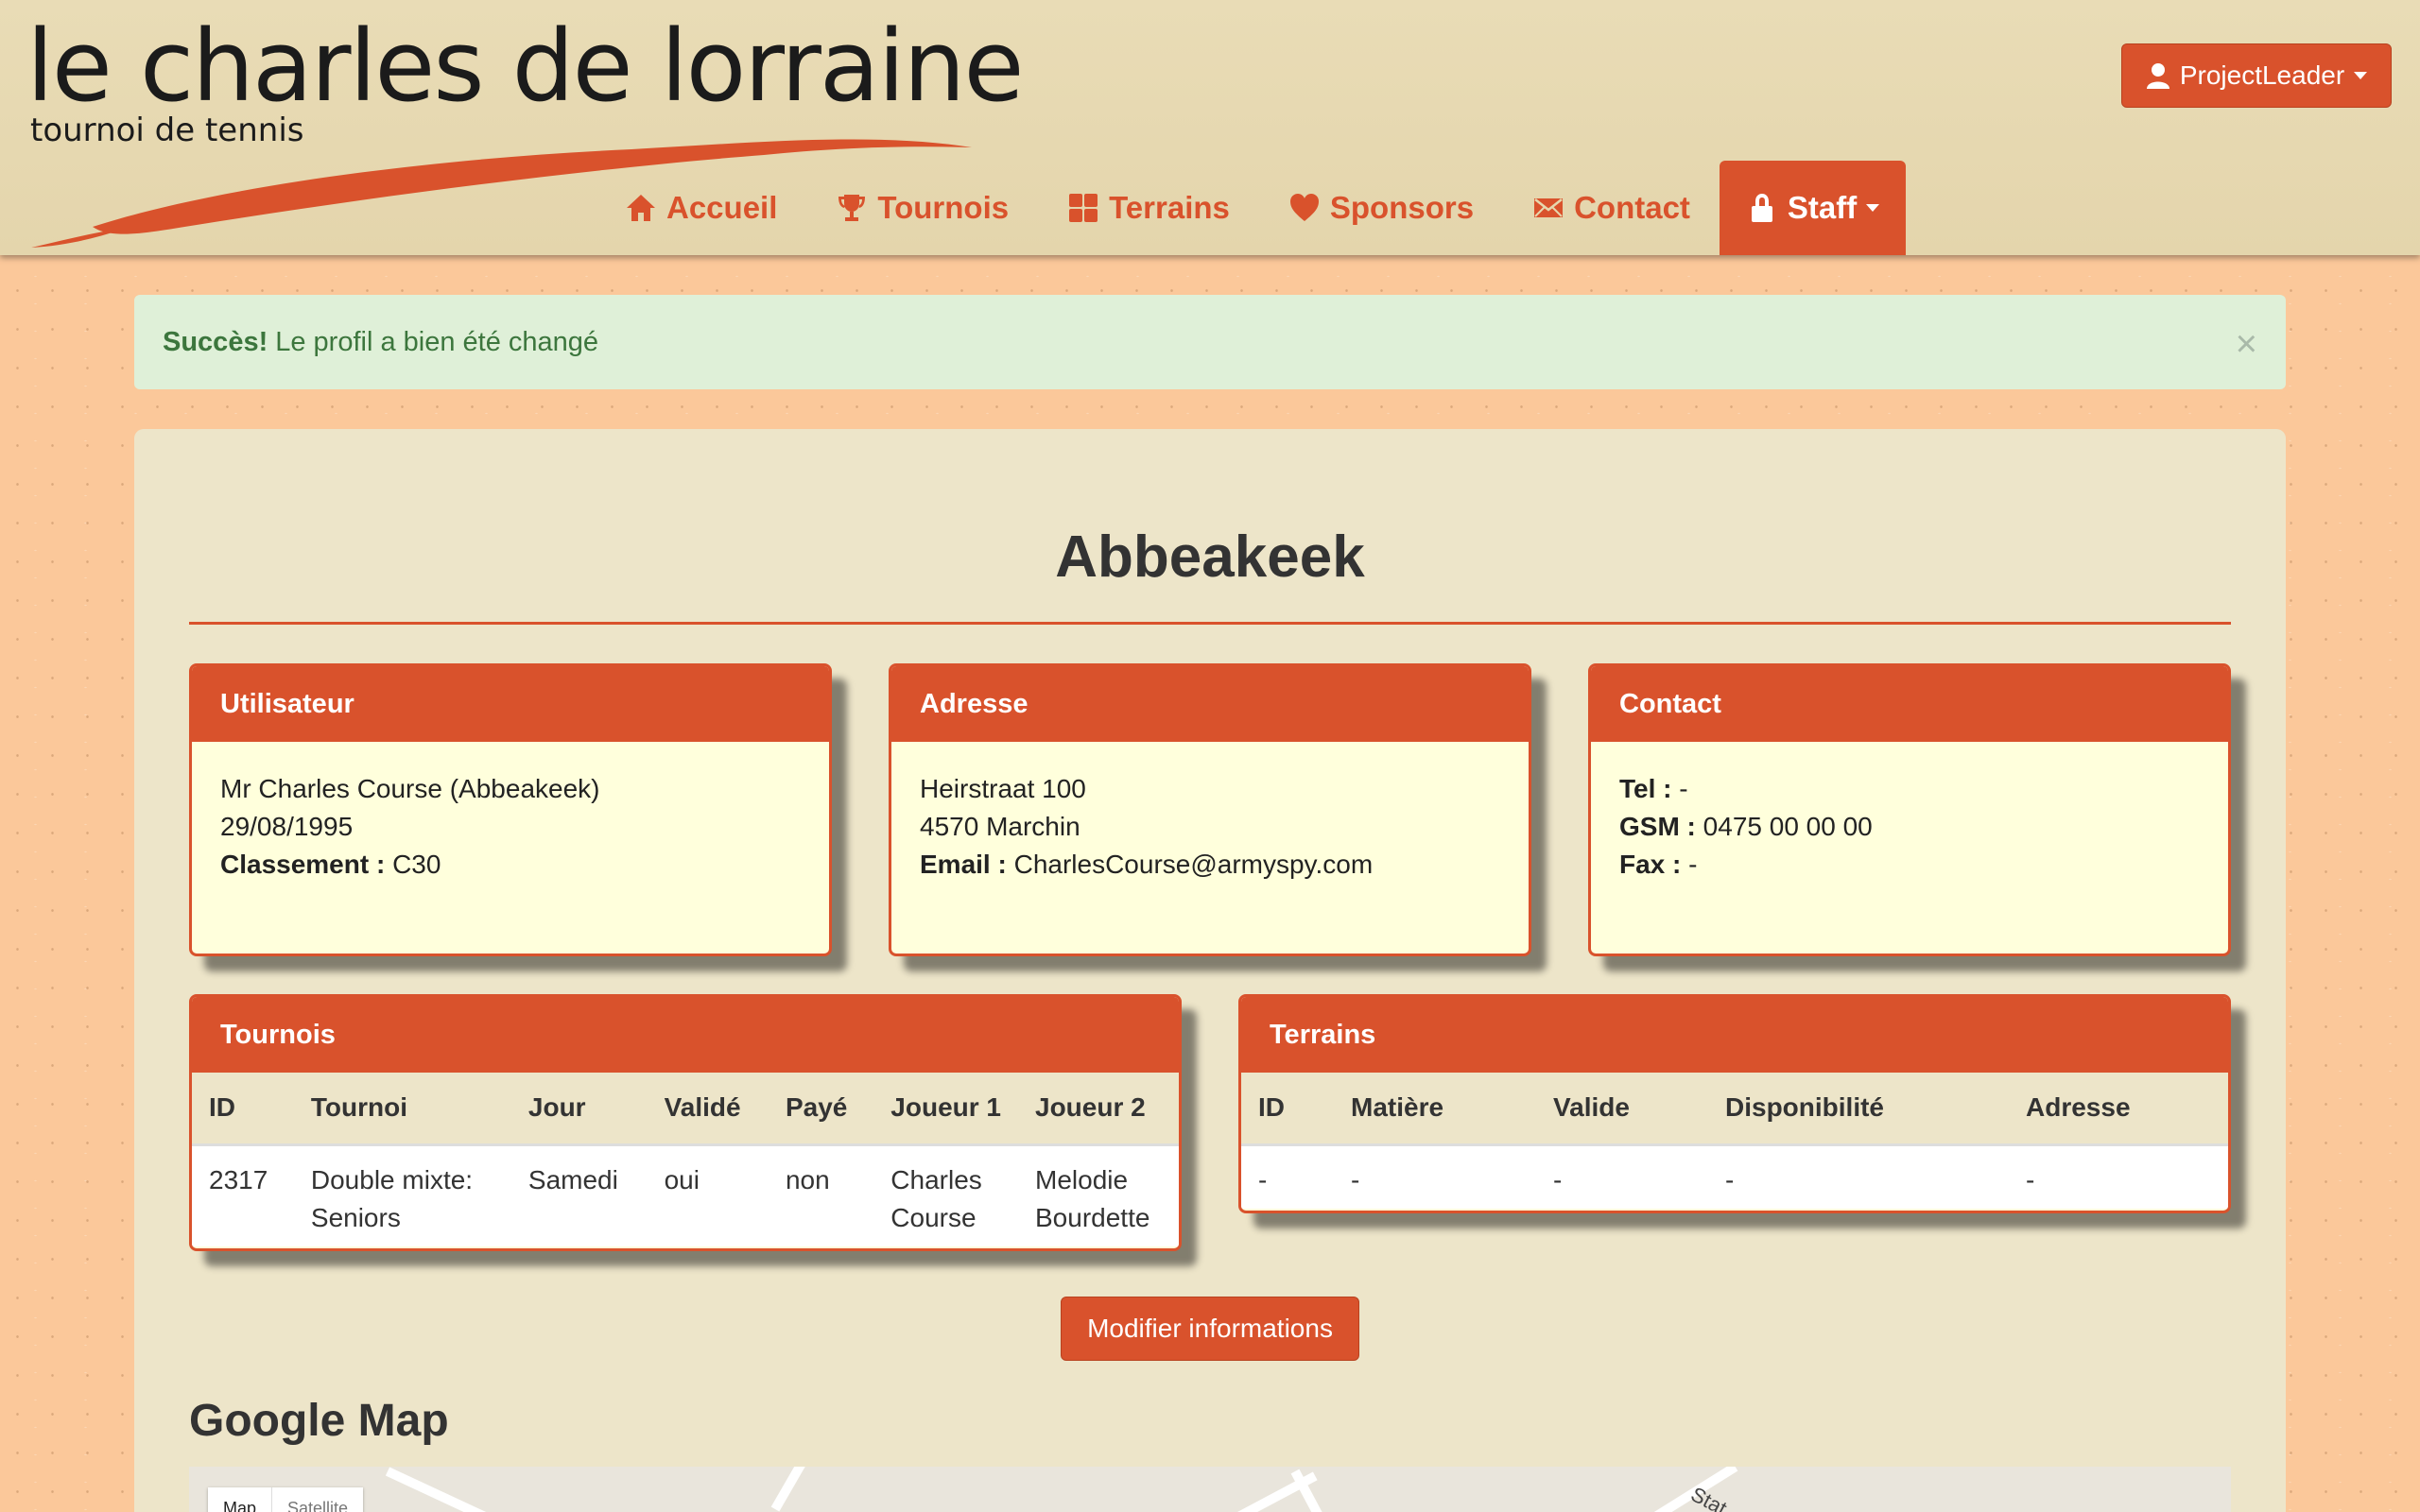 Image resolution: width=2420 pixels, height=1512 pixels. I want to click on nav-item-contact: Contact, so click(1611, 208).